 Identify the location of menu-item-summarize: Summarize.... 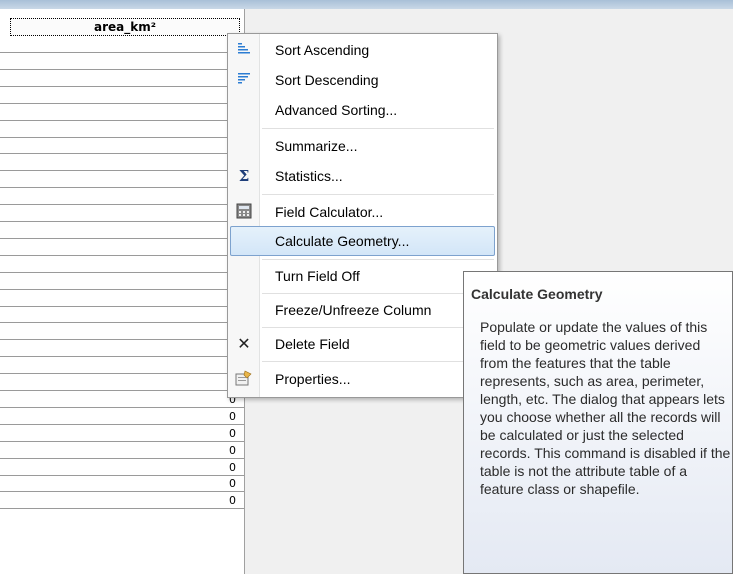
(362, 146).